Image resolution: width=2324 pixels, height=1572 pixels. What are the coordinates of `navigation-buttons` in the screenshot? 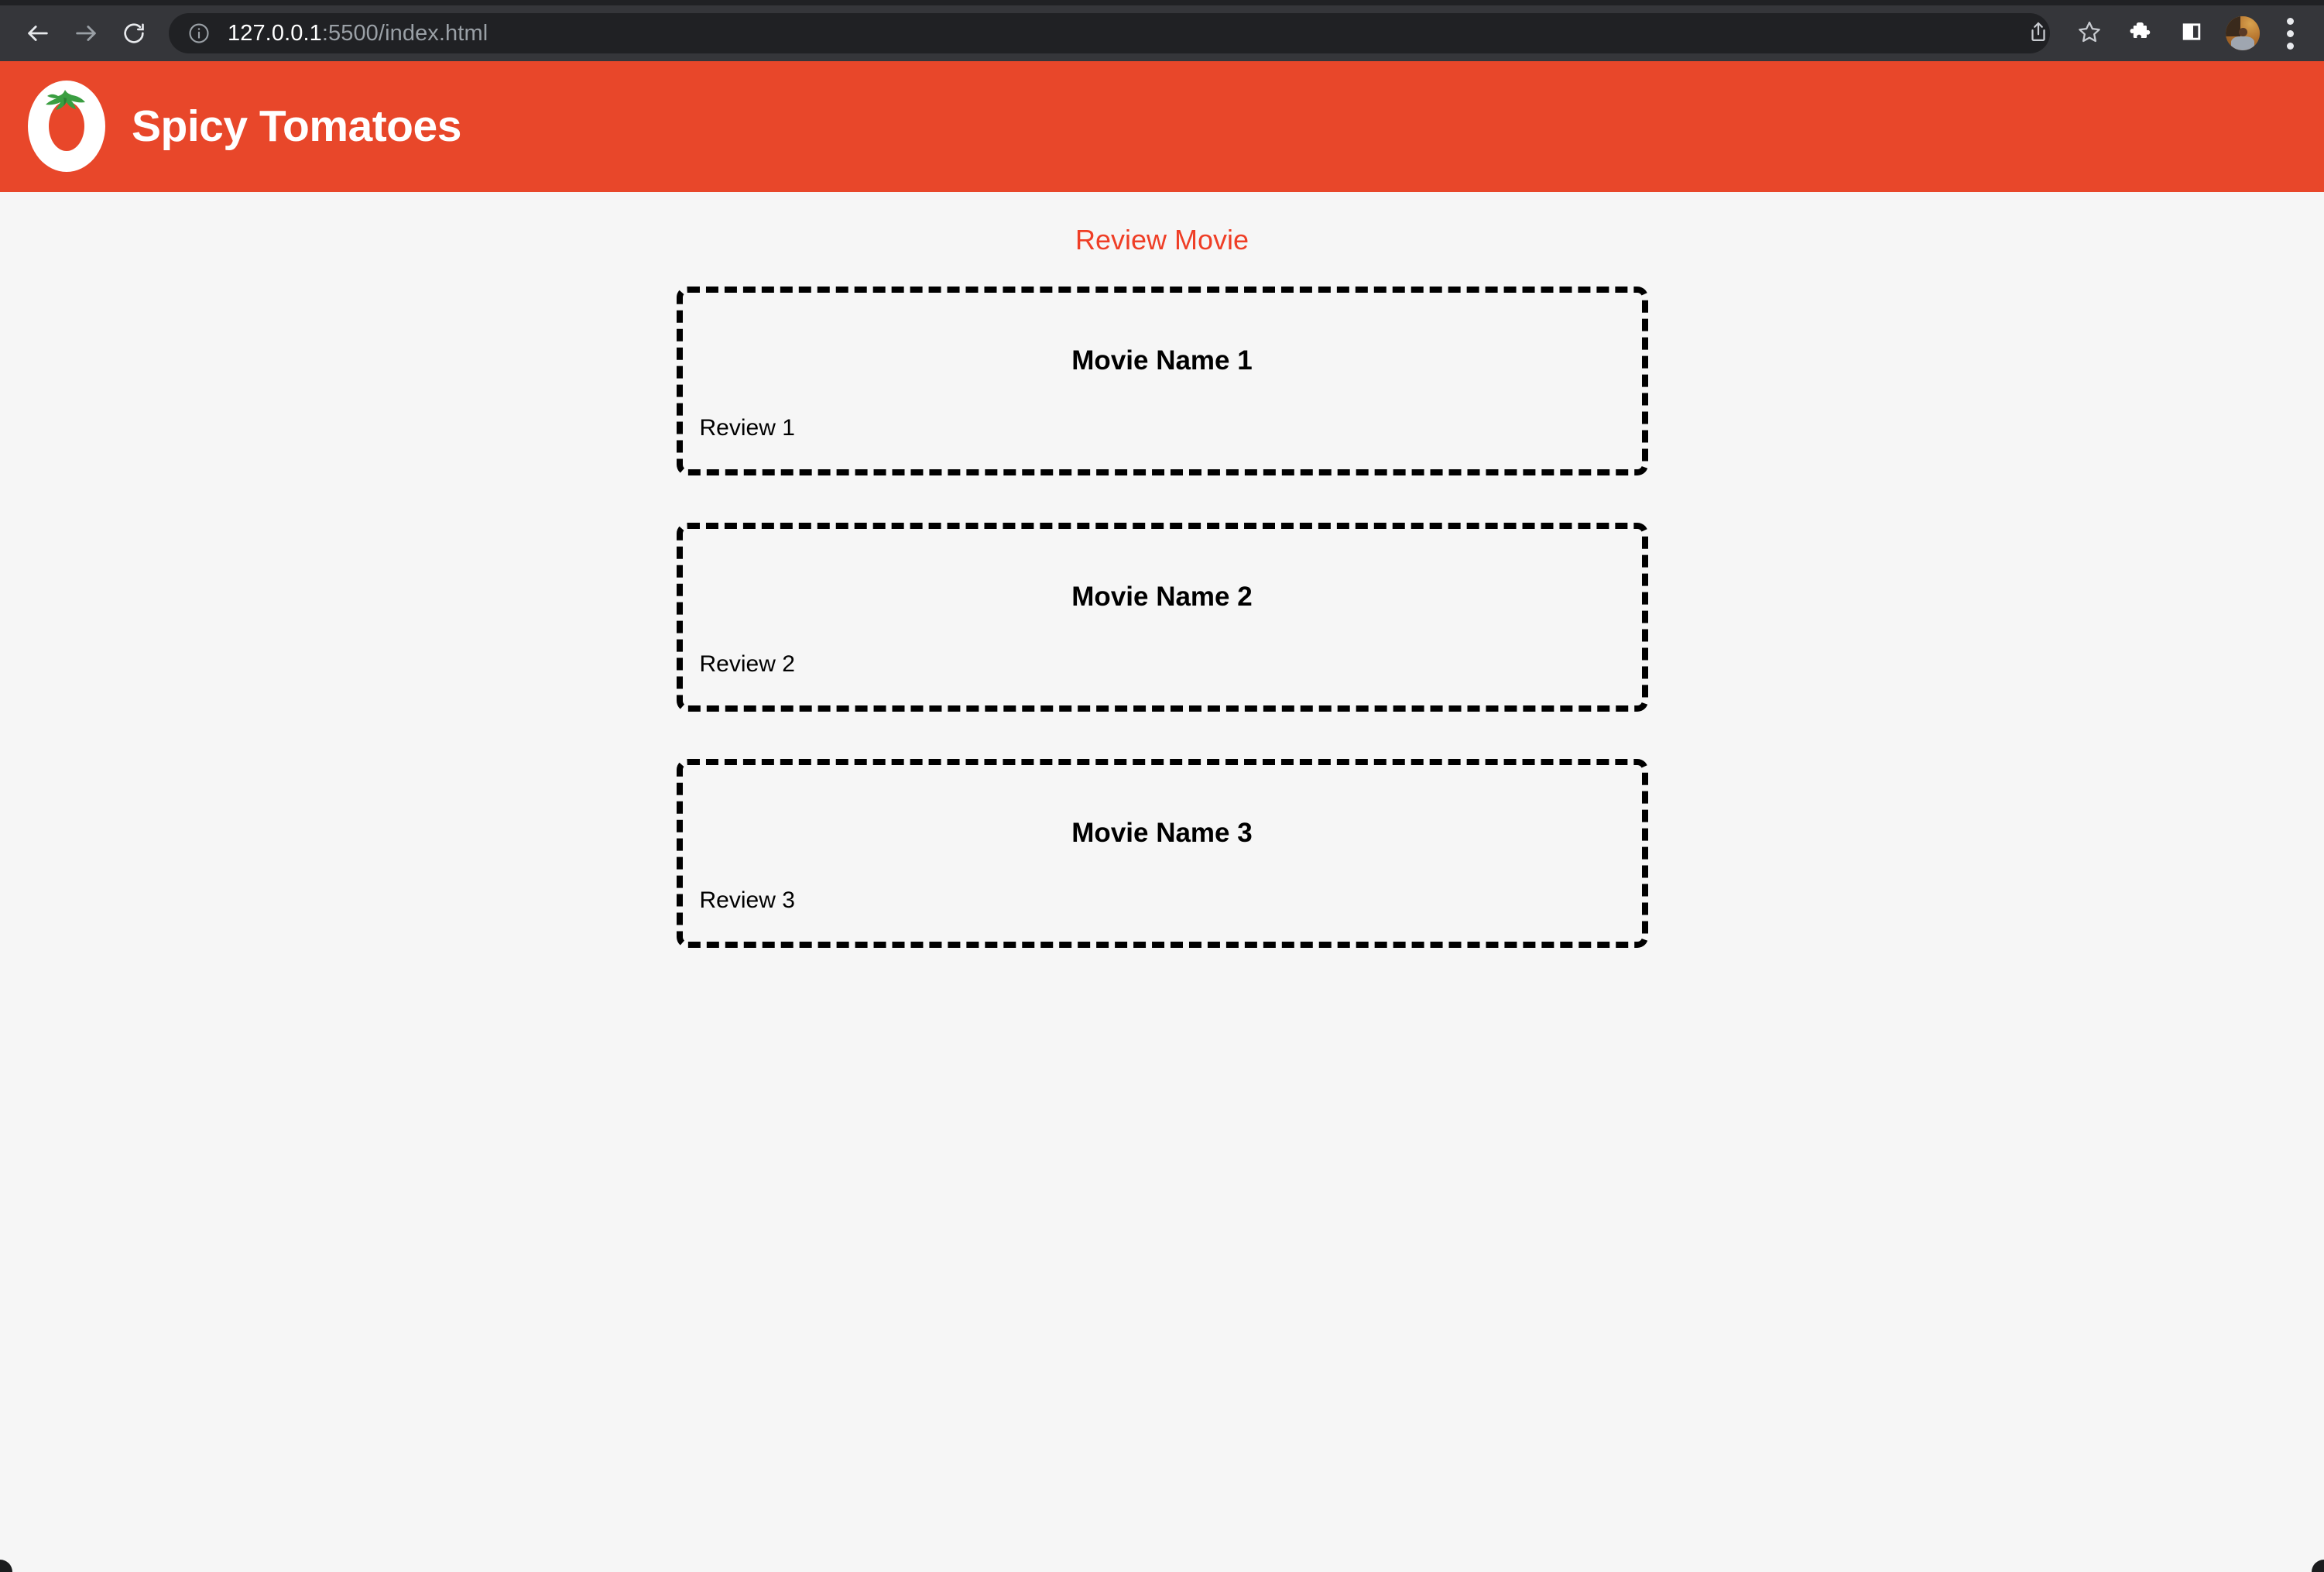 It's located at (86, 33).